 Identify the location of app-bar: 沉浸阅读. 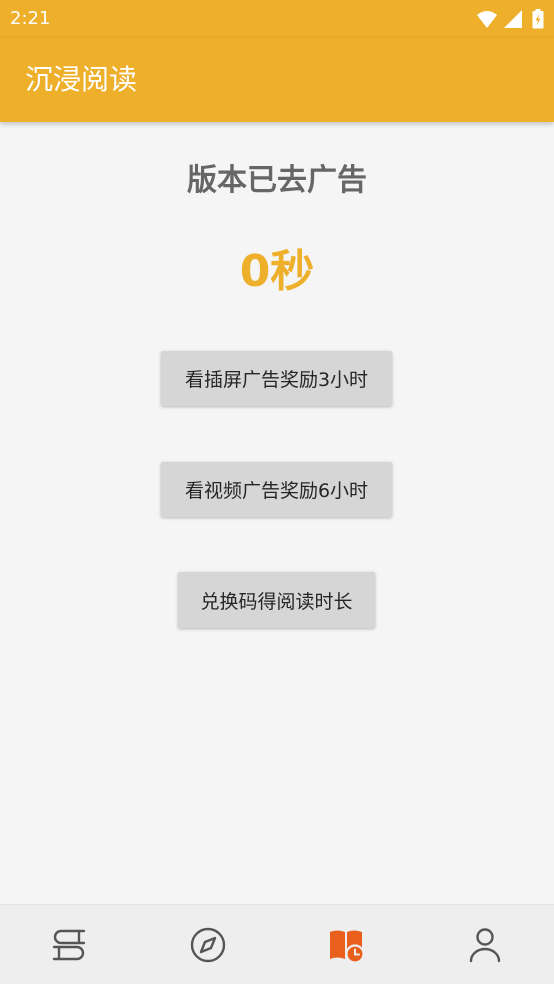
(277, 80).